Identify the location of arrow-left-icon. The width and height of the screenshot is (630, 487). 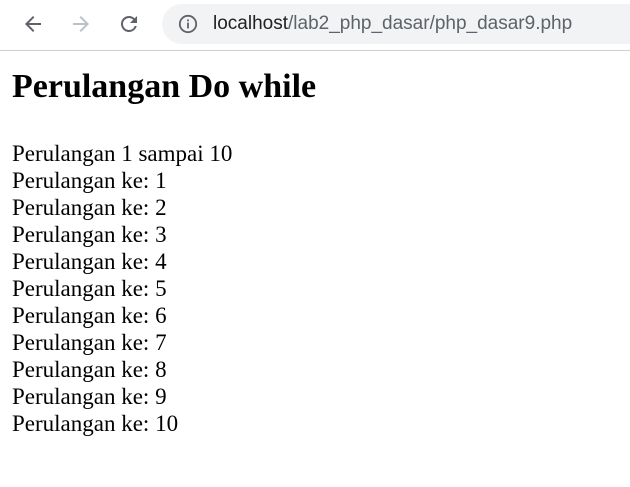
(33, 24).